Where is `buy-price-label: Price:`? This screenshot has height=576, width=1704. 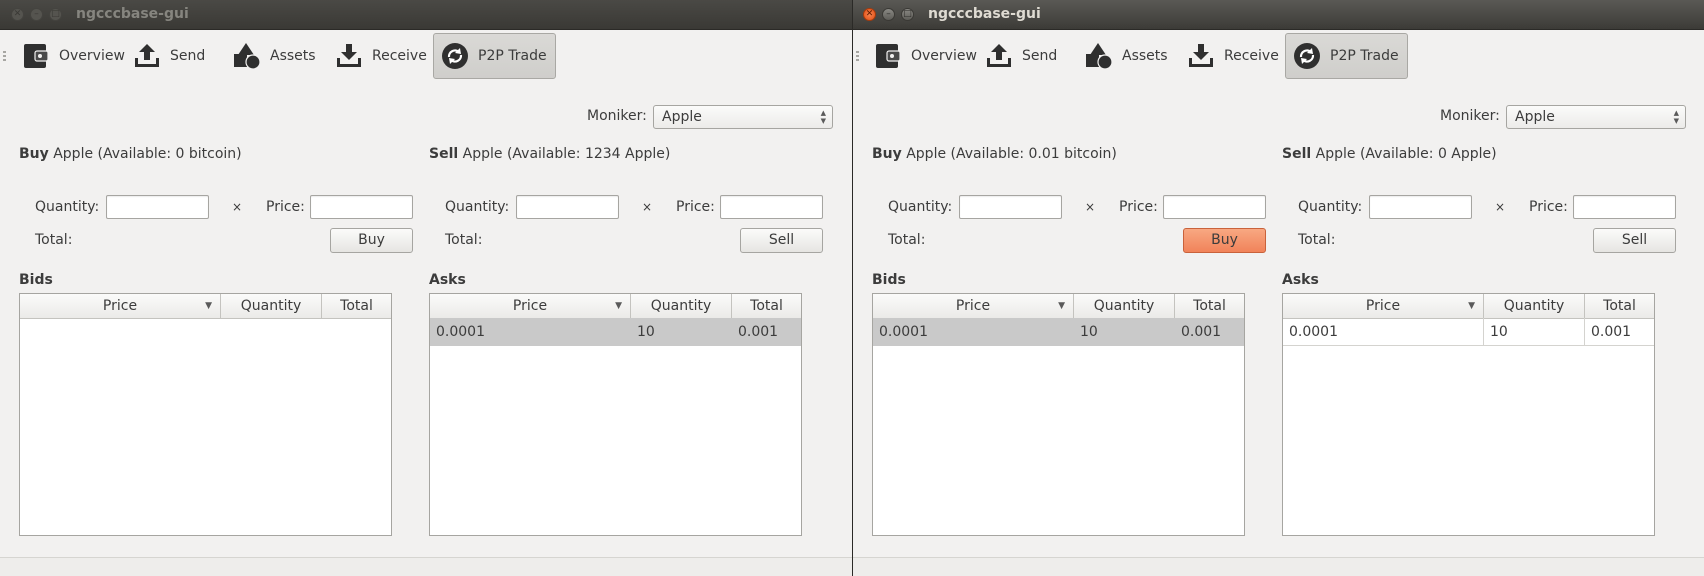 buy-price-label: Price: is located at coordinates (285, 207).